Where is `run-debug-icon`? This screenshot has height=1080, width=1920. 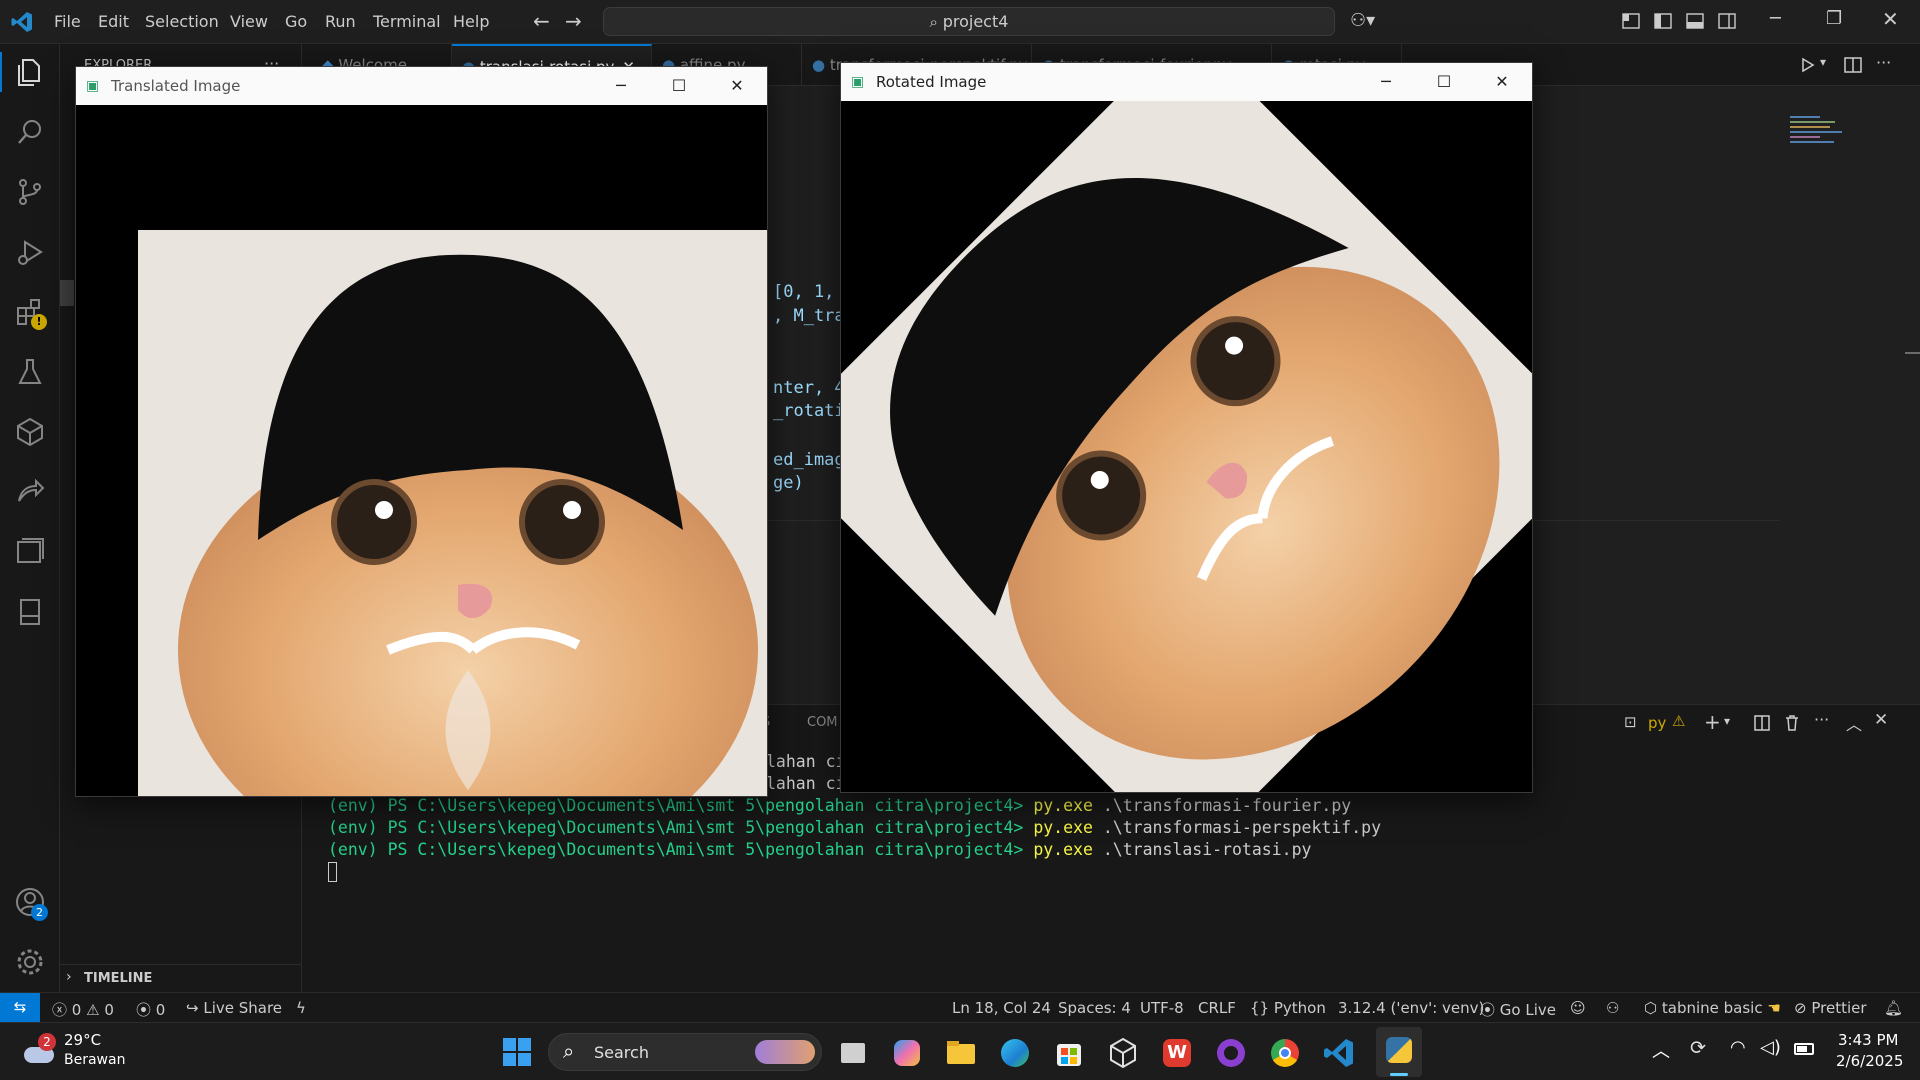
run-debug-icon is located at coordinates (30, 252).